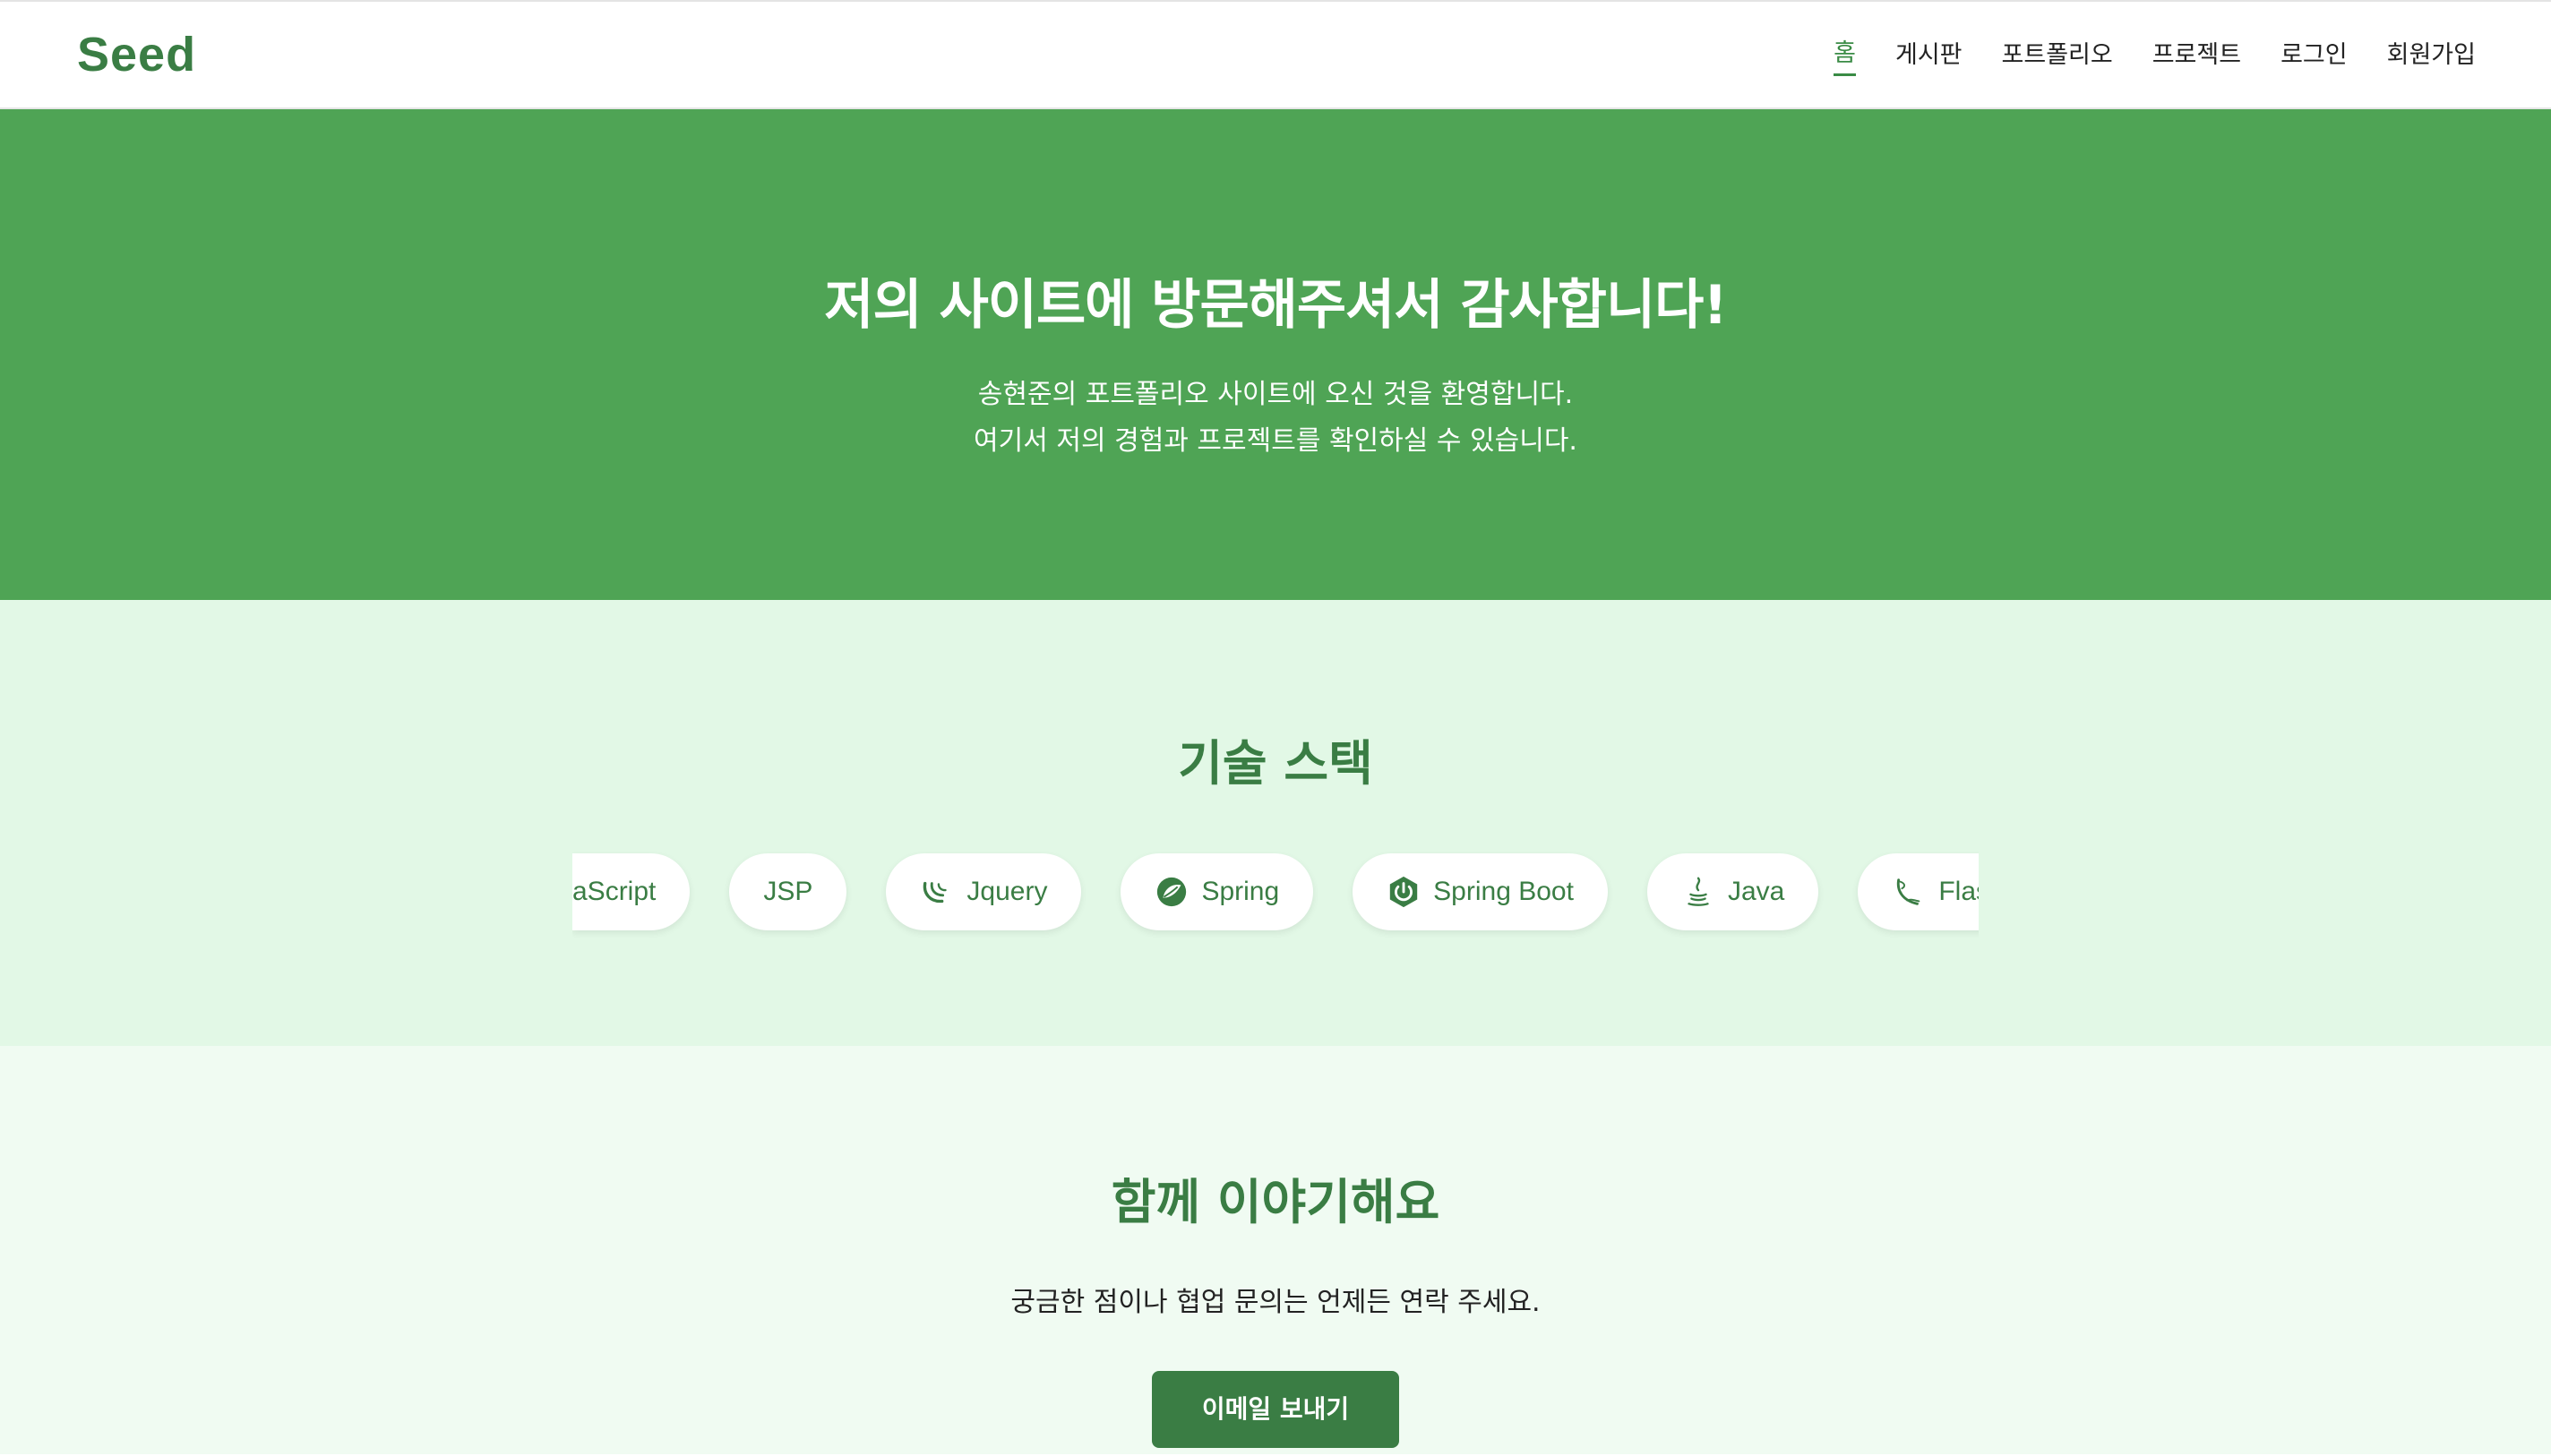  Describe the element at coordinates (2431, 55) in the screenshot. I see `nav-signup: 회원가입` at that location.